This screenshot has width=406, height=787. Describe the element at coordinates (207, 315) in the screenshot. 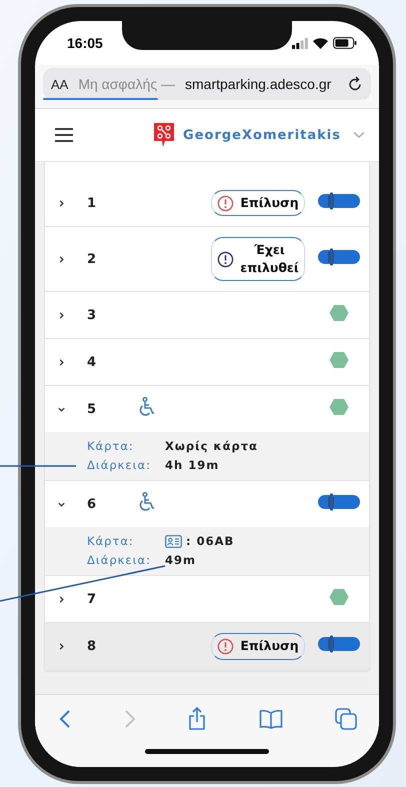

I see `spot-row: 3` at that location.